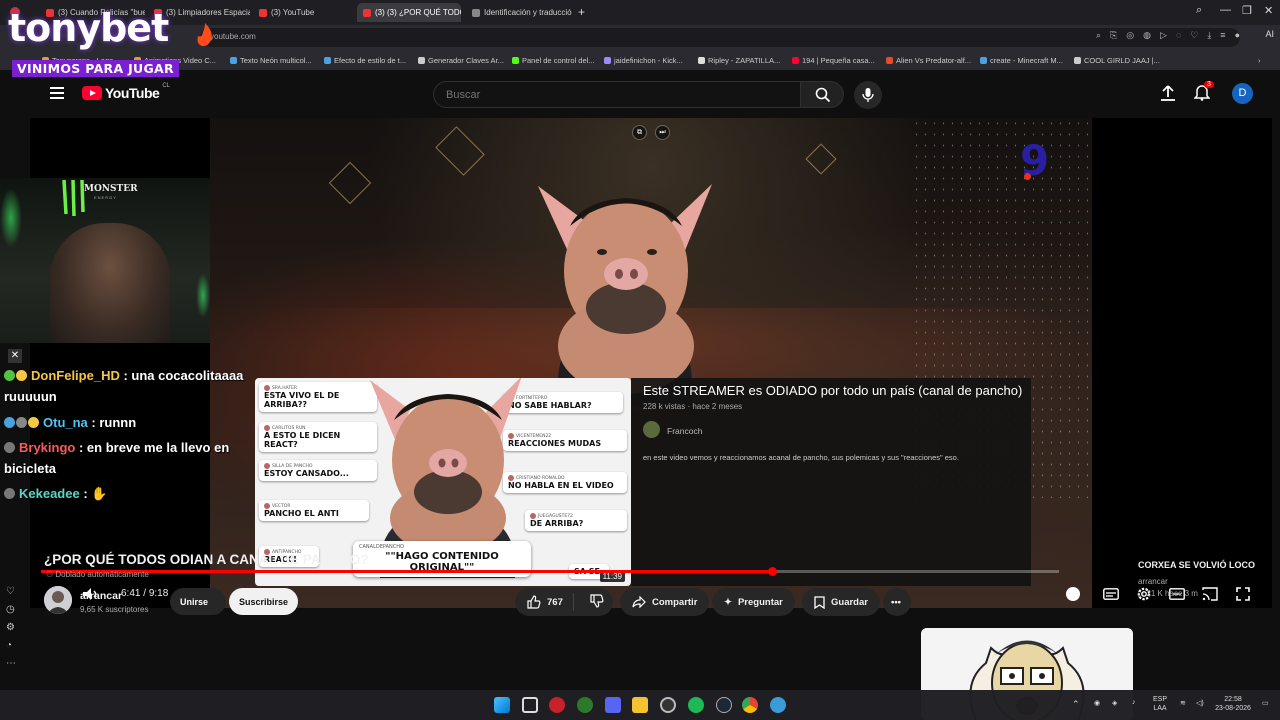 The width and height of the screenshot is (1280, 720). Describe the element at coordinates (1200, 703) in the screenshot. I see `speaker-icon: ◁)` at that location.